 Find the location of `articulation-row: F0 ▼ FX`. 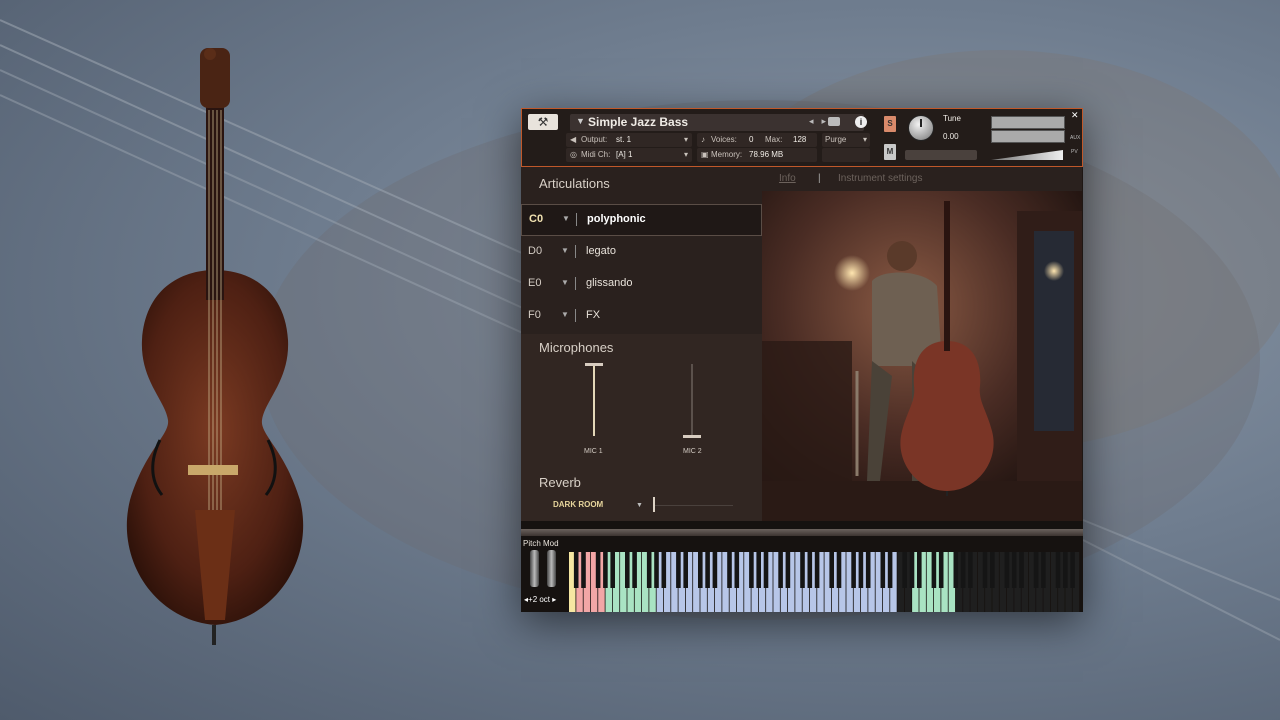

articulation-row: F0 ▼ FX is located at coordinates (641, 316).